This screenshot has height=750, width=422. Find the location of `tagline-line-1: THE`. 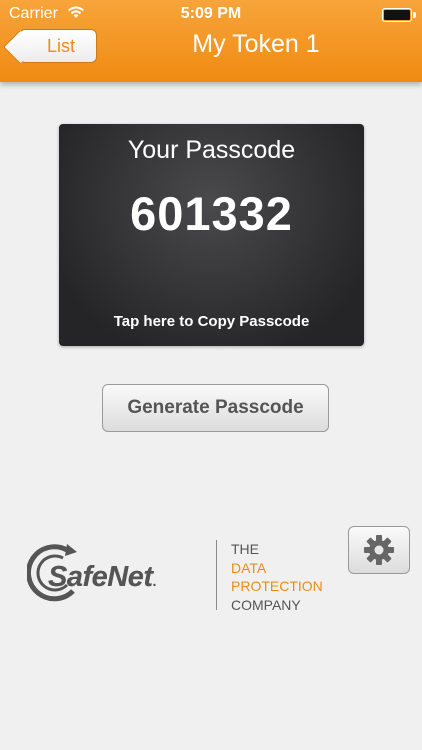

tagline-line-1: THE is located at coordinates (245, 549).